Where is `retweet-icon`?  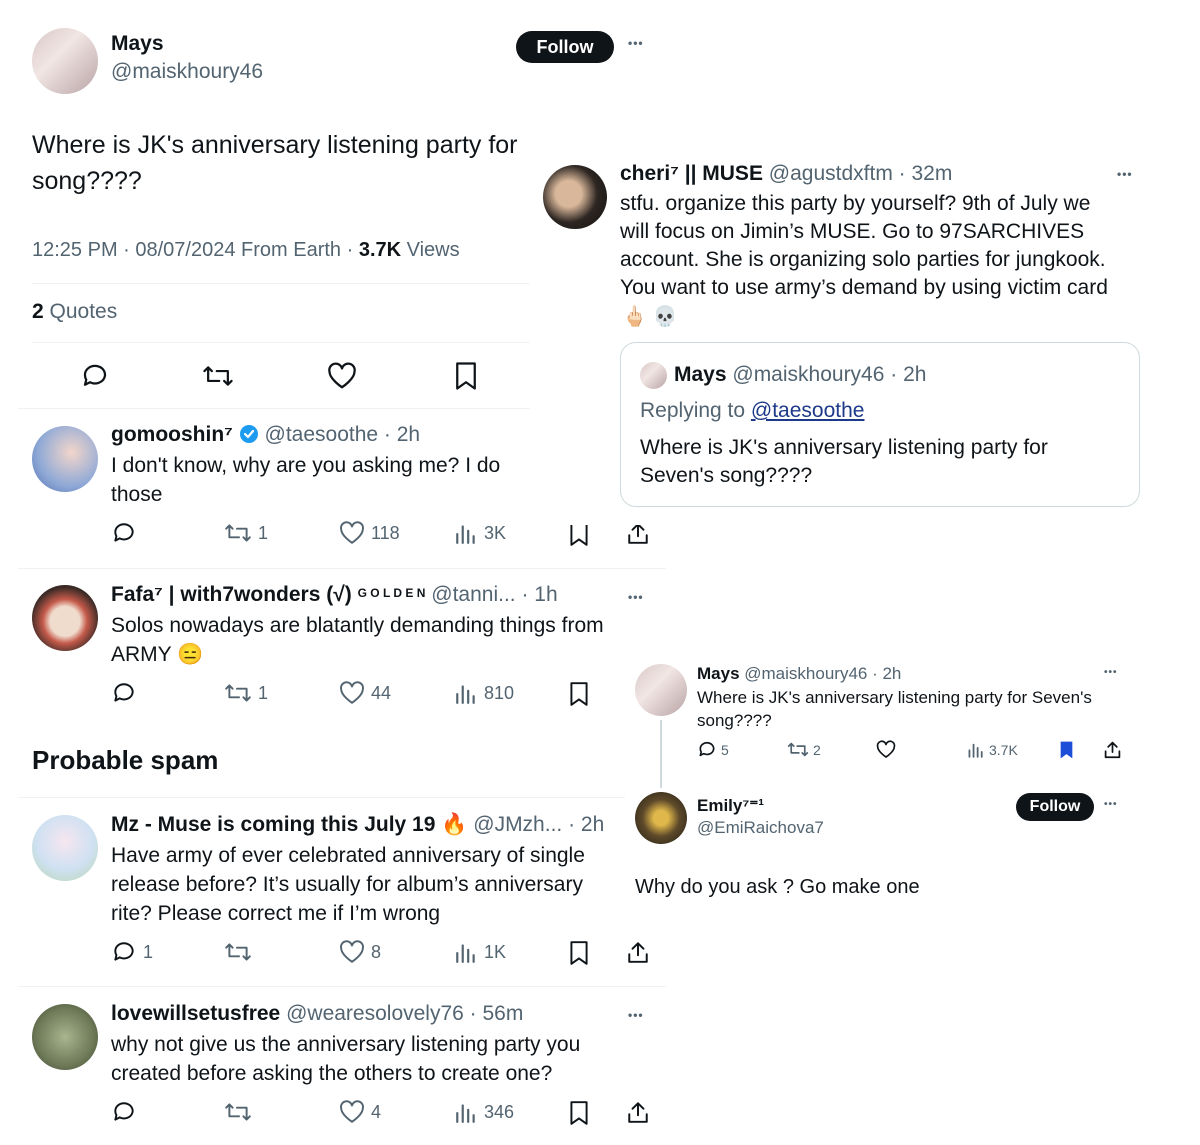
retweet-icon is located at coordinates (238, 1112).